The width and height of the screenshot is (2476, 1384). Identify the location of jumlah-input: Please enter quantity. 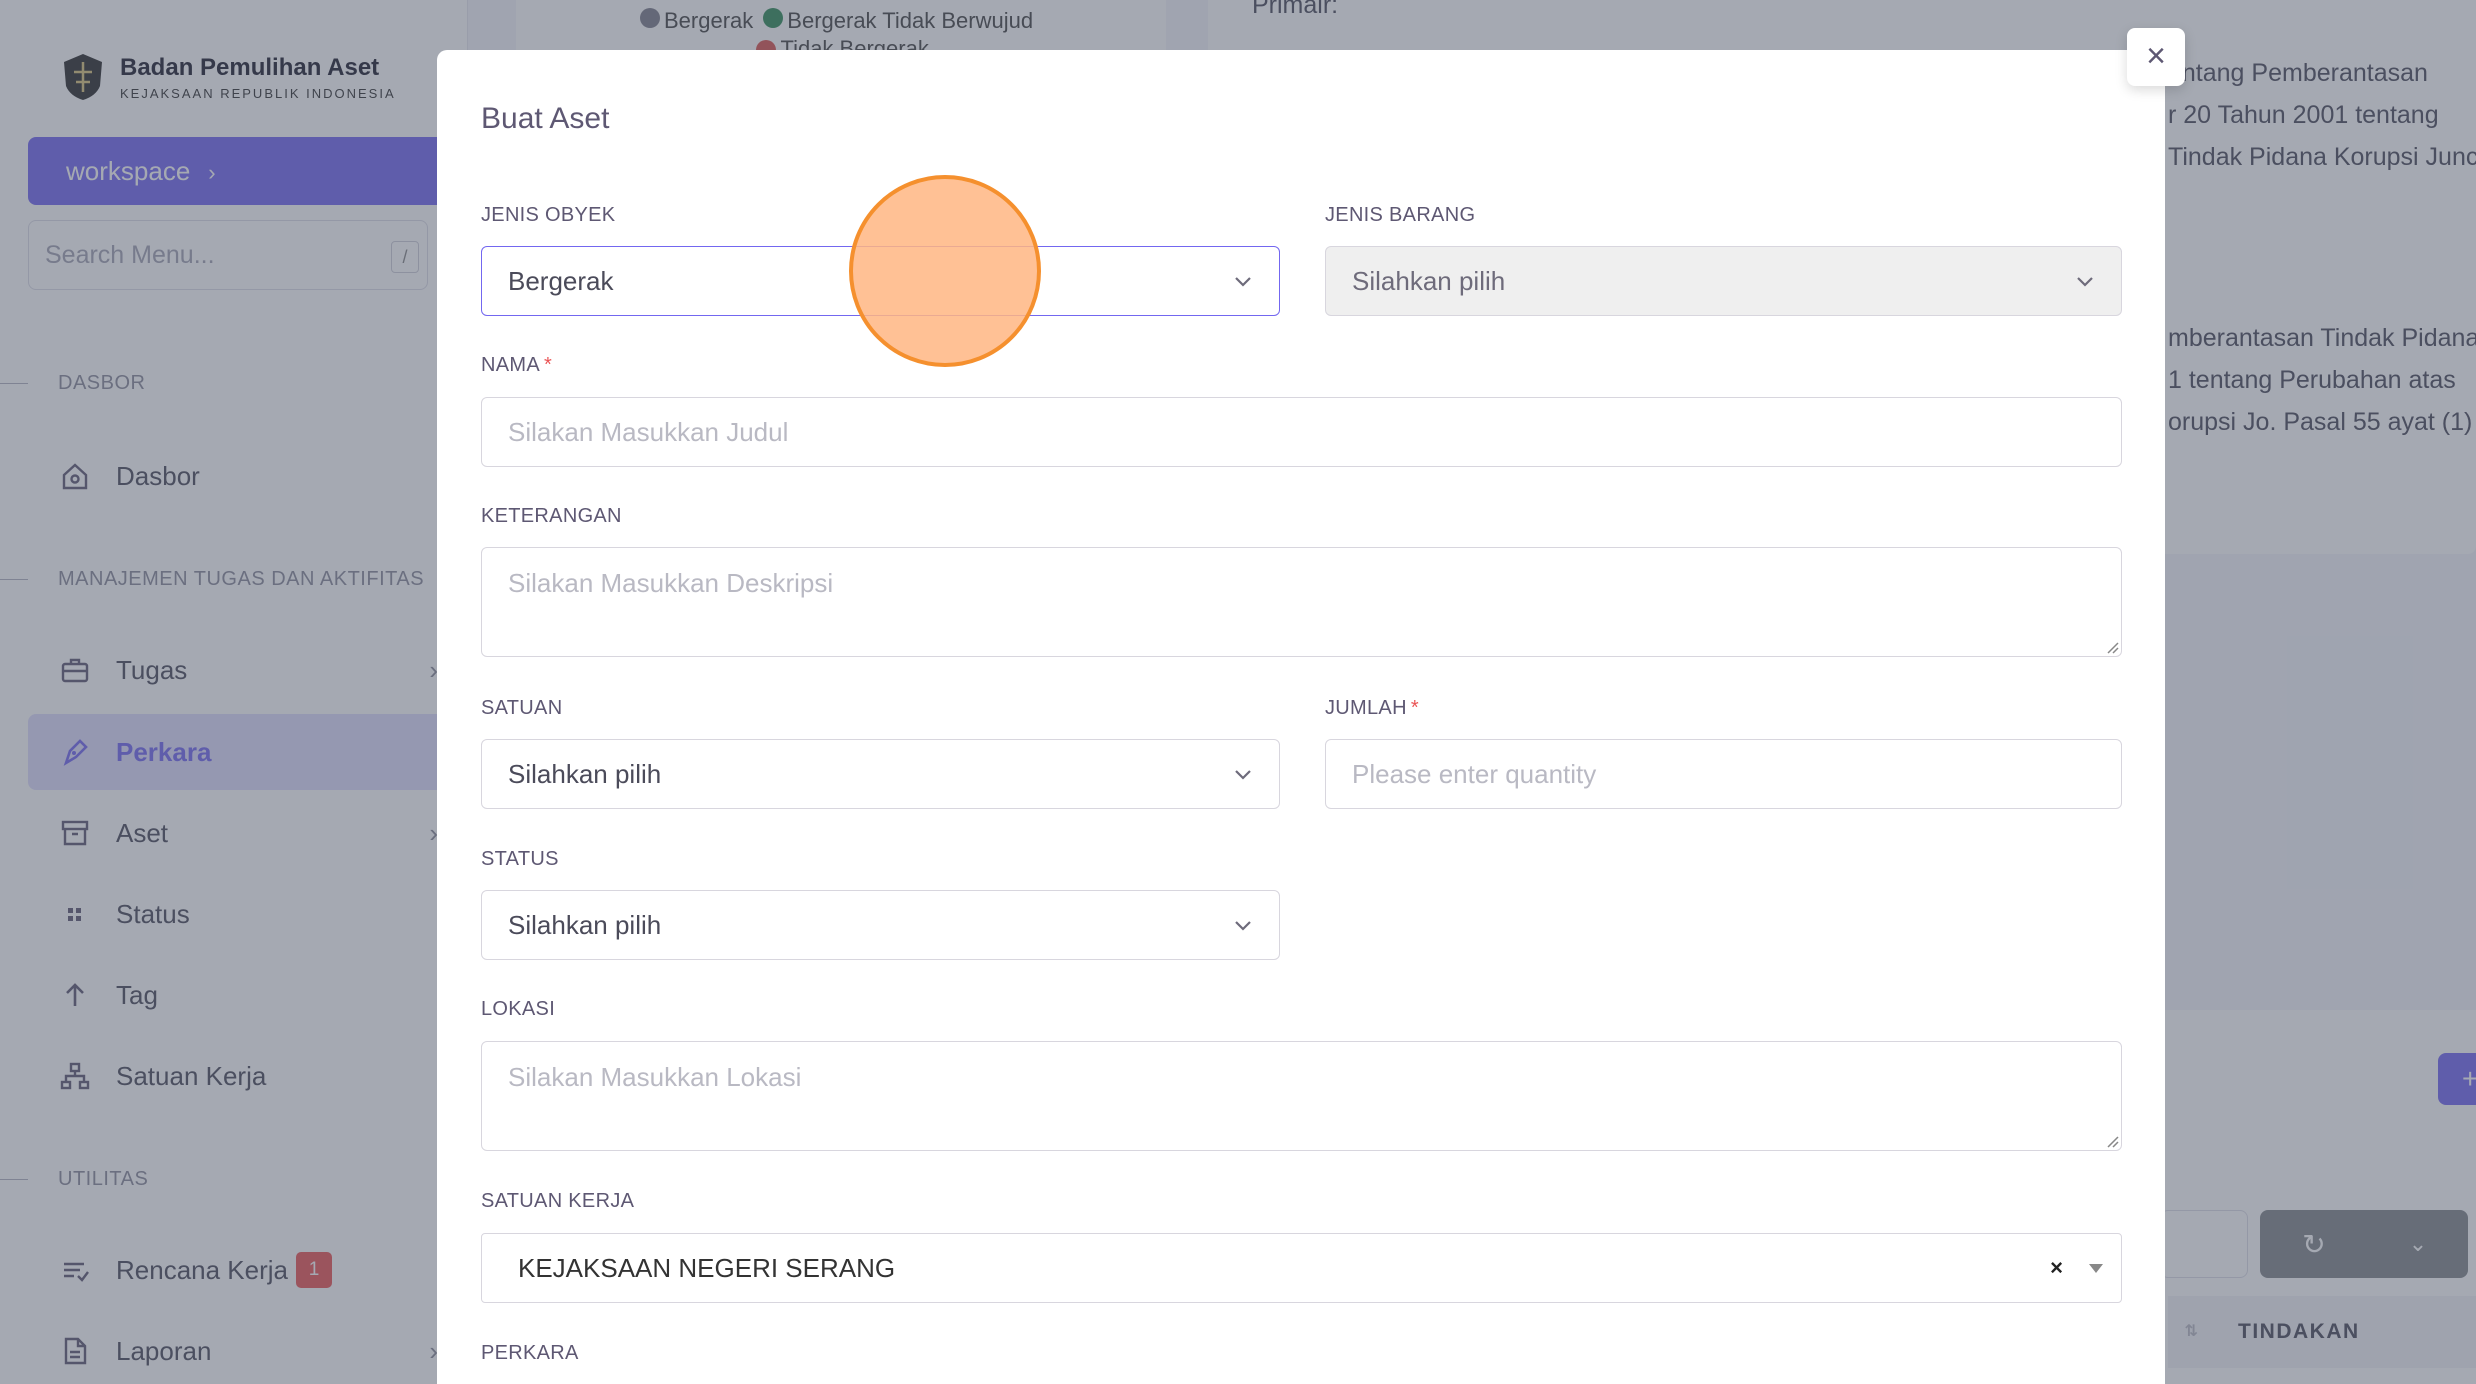
(1723, 774).